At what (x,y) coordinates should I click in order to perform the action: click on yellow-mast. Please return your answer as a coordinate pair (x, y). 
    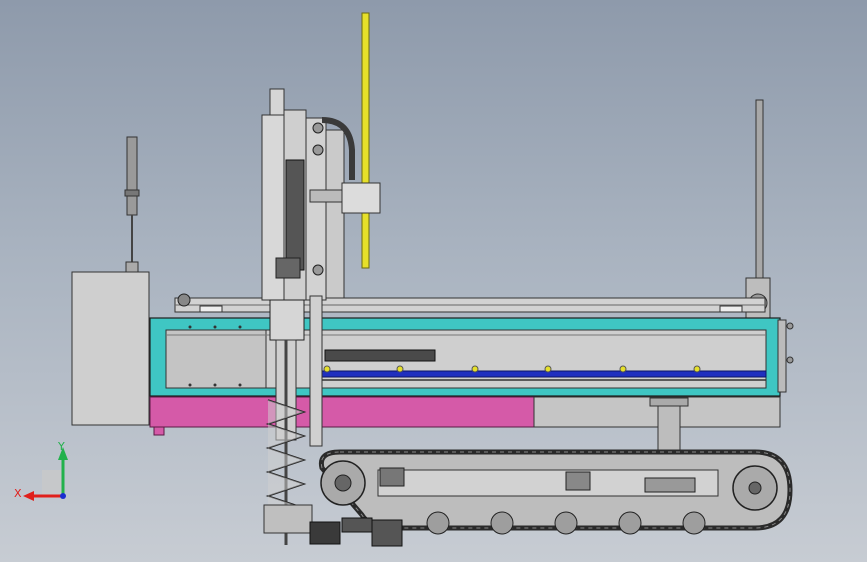
    Looking at the image, I should click on (365, 140).